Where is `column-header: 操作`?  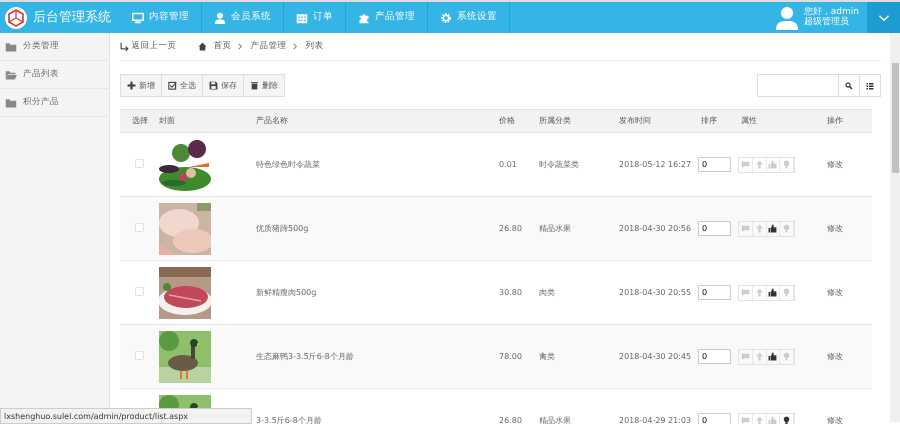
column-header: 操作 is located at coordinates (835, 120).